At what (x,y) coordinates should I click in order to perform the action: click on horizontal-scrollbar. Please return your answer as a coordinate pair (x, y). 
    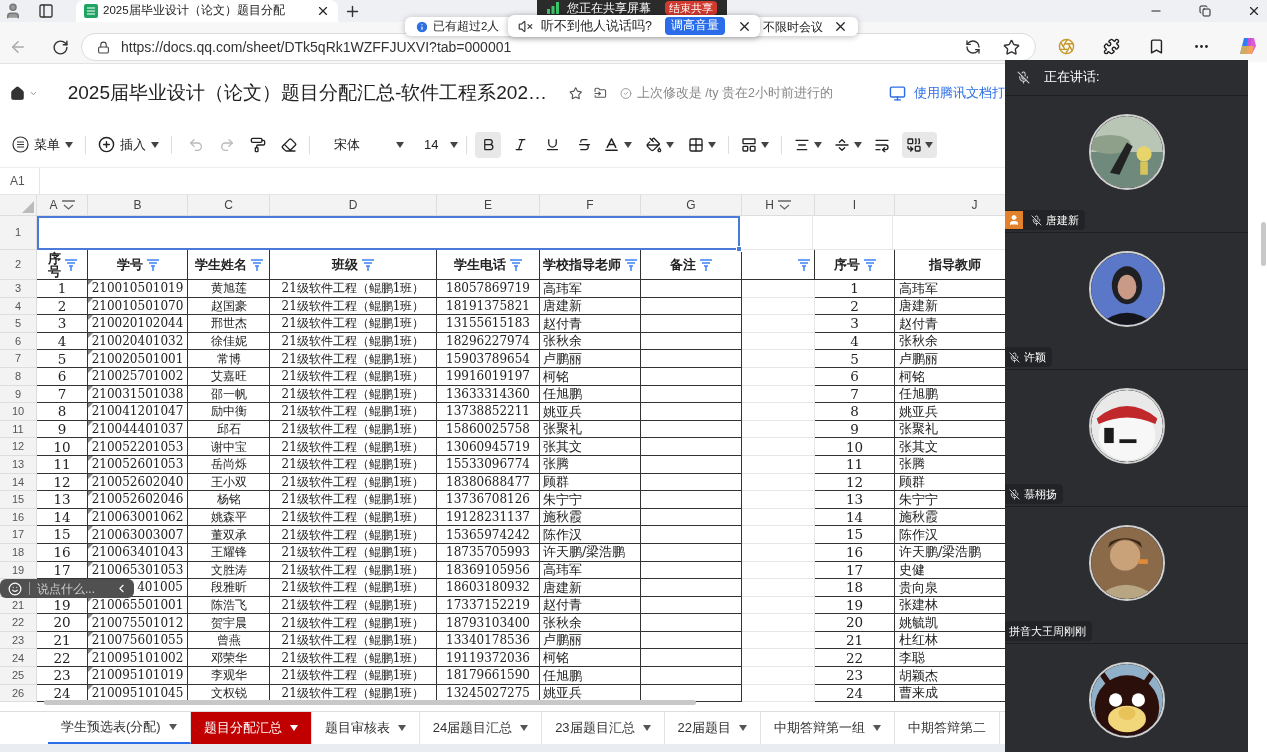
    Looking at the image, I should click on (370, 702).